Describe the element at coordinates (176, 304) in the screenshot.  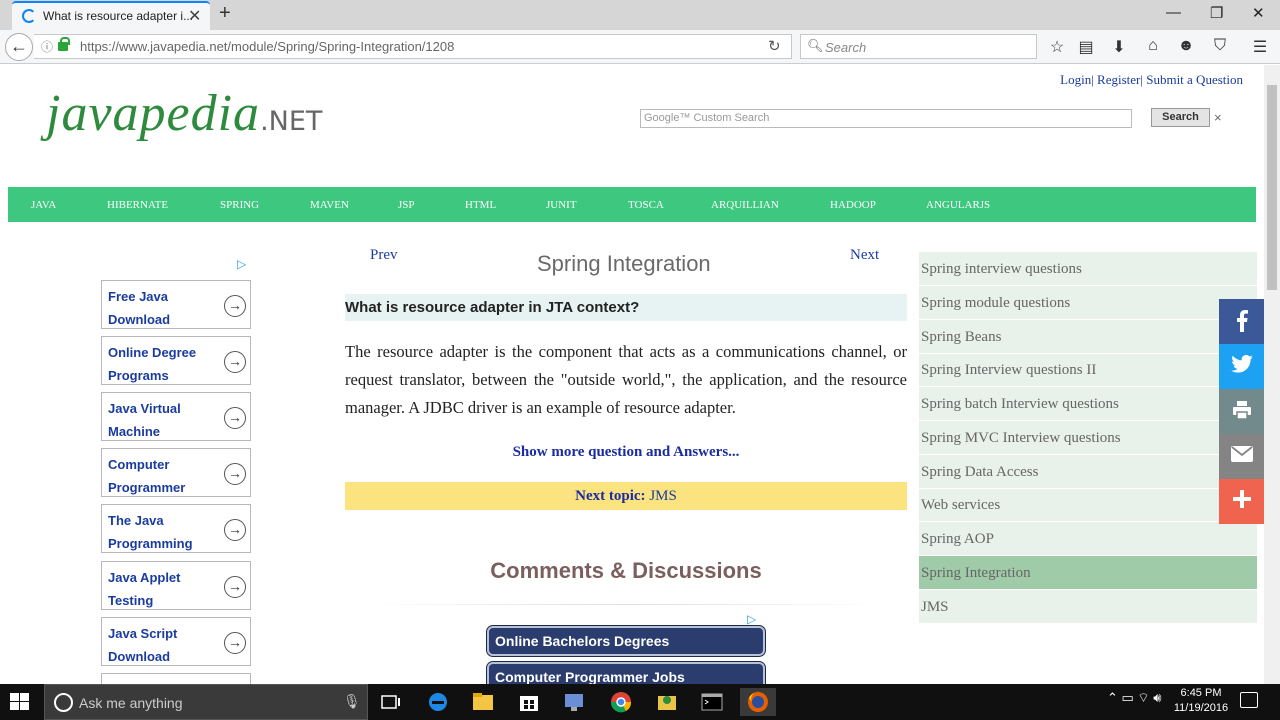
I see `ad-link: Free Java Download →` at that location.